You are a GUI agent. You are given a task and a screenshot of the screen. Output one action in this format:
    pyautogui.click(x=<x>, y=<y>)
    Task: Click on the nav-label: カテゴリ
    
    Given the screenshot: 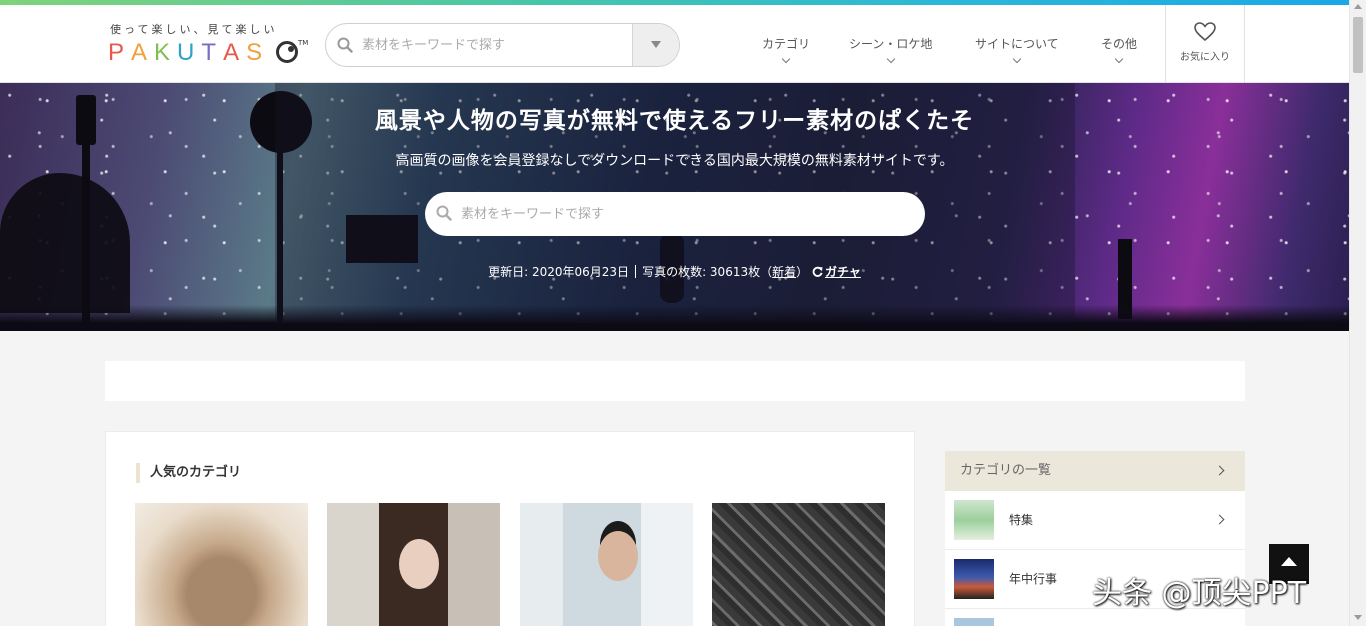 What is the action you would take?
    pyautogui.click(x=786, y=44)
    